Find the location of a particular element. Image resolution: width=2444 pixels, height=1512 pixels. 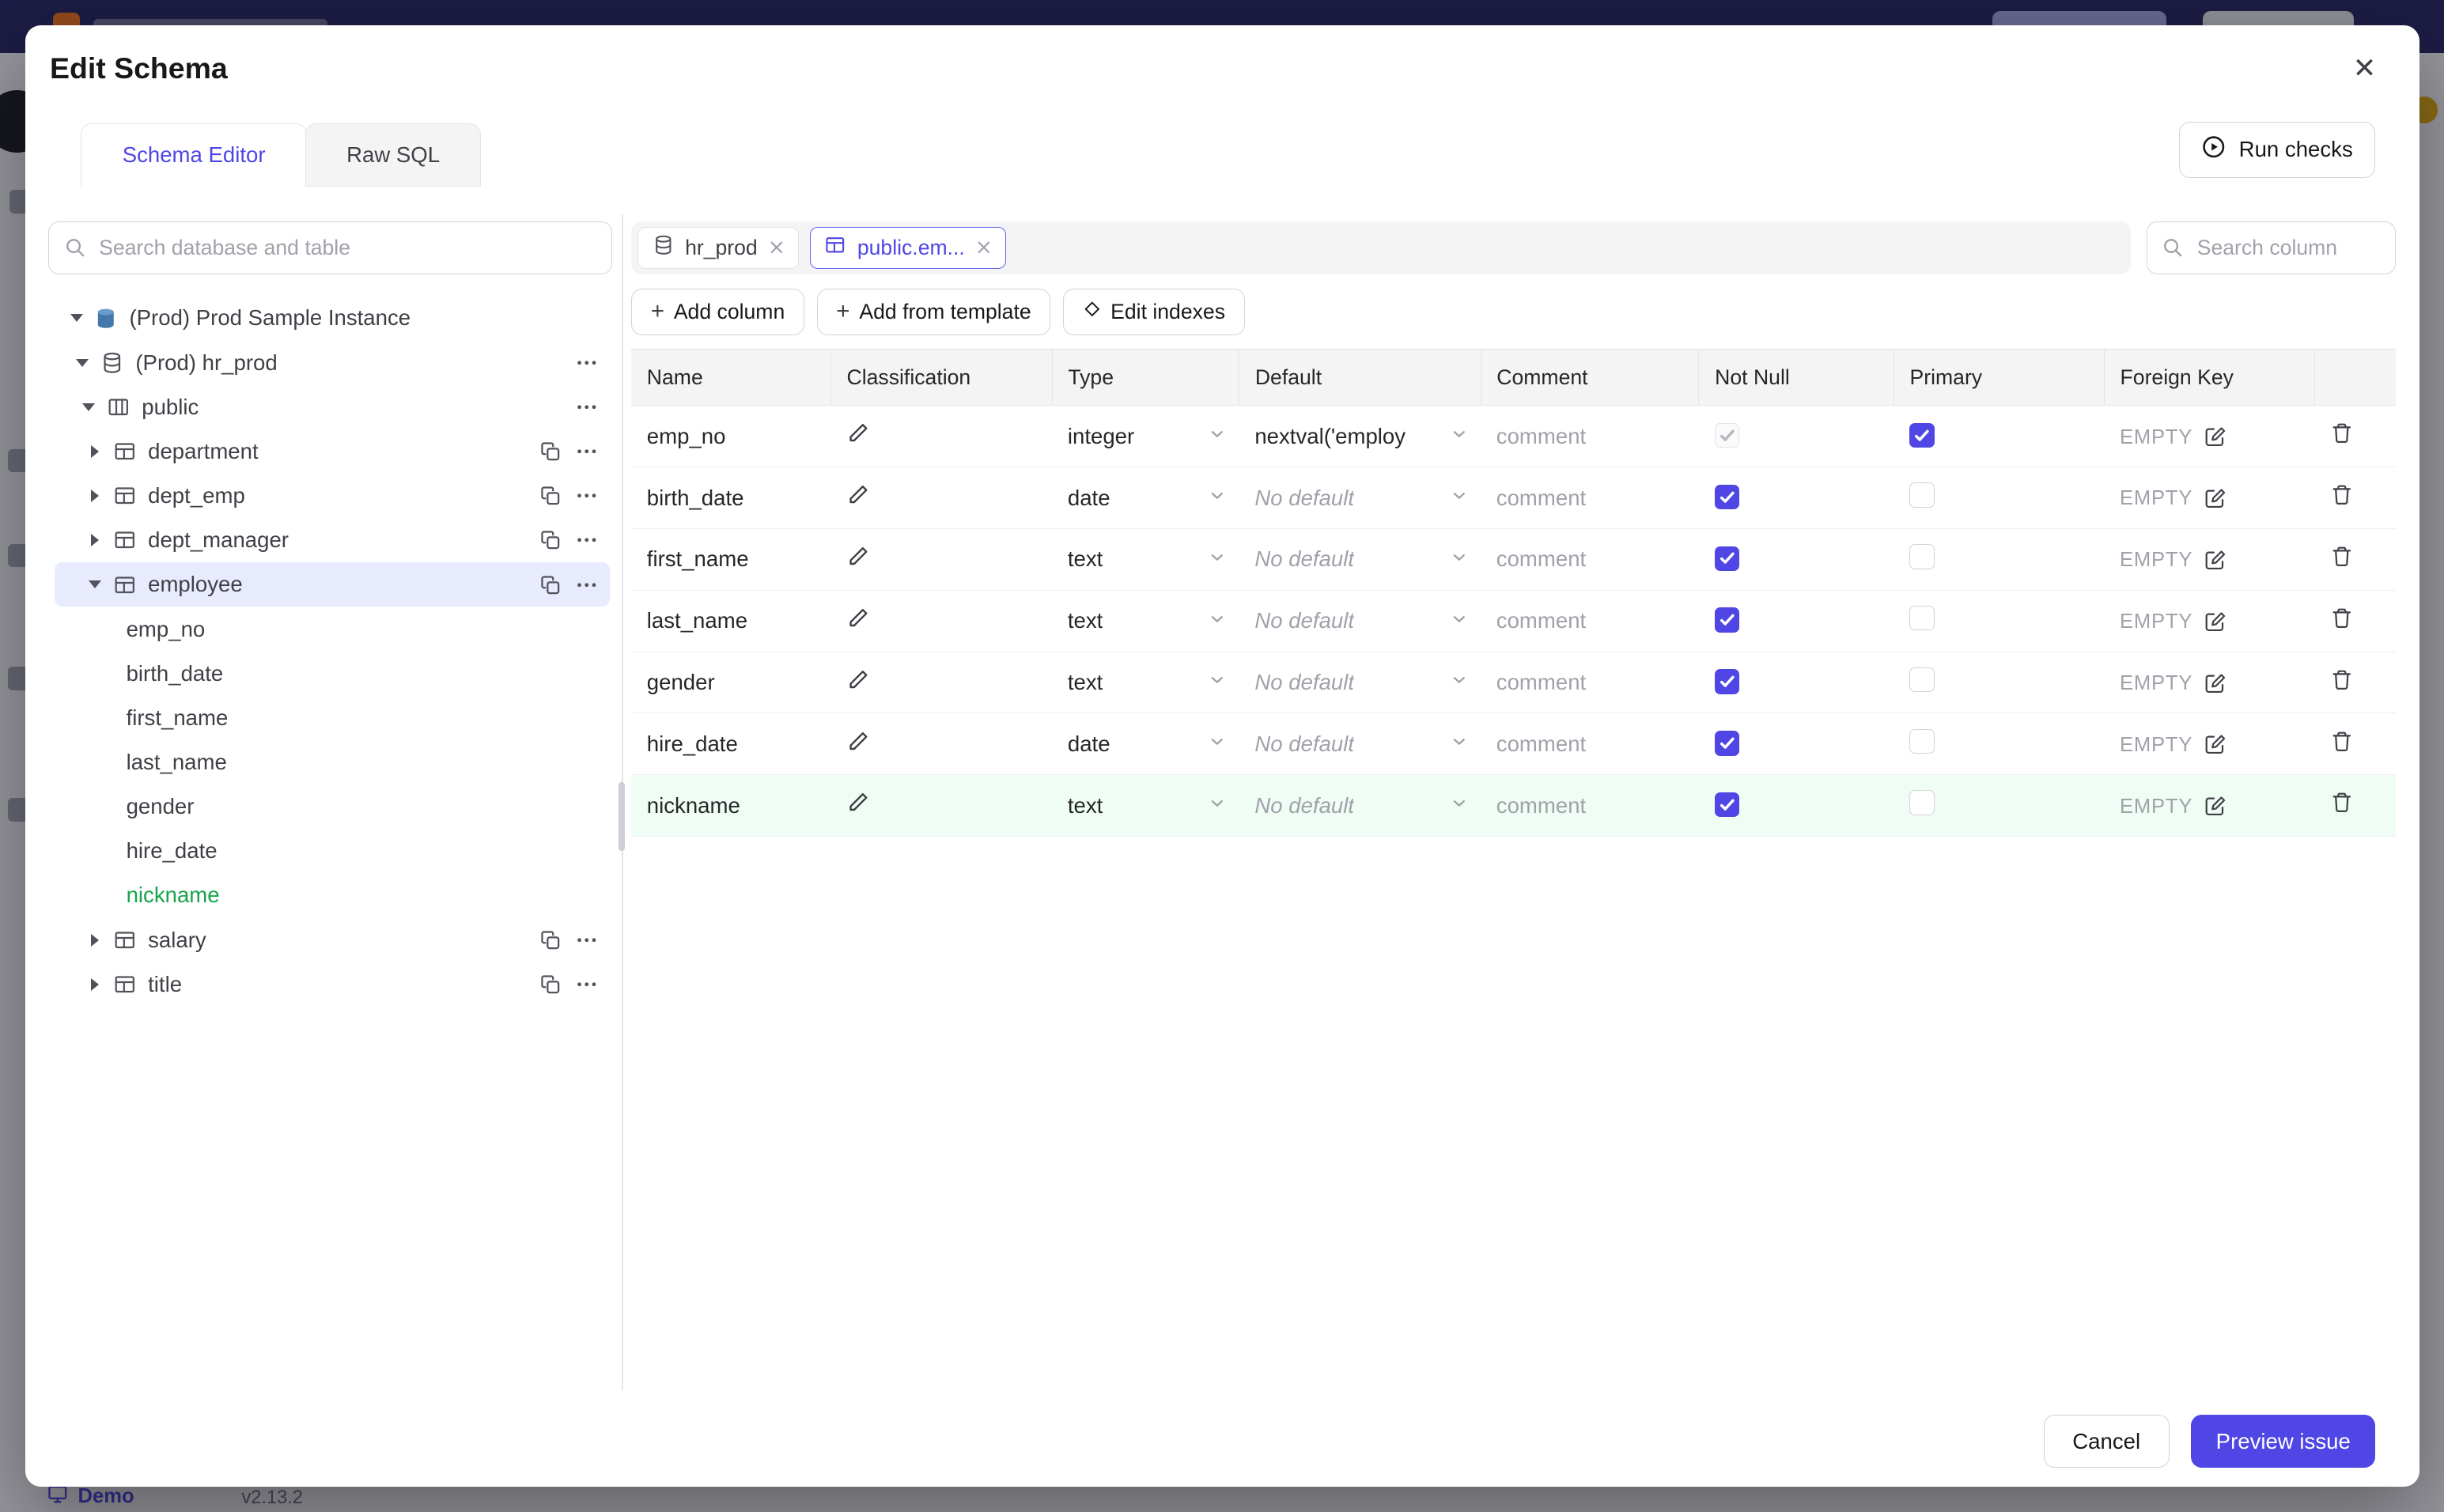

close-icon: ✕ is located at coordinates (2364, 68).